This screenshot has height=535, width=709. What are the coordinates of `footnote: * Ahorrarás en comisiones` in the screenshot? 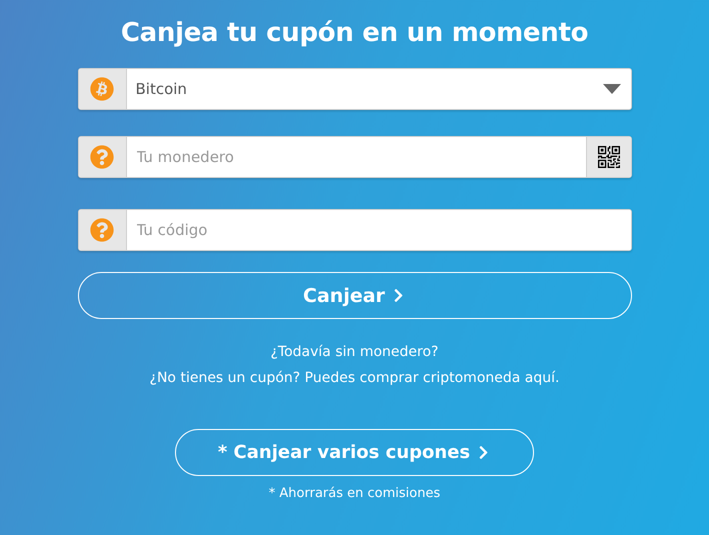 It's located at (354, 493).